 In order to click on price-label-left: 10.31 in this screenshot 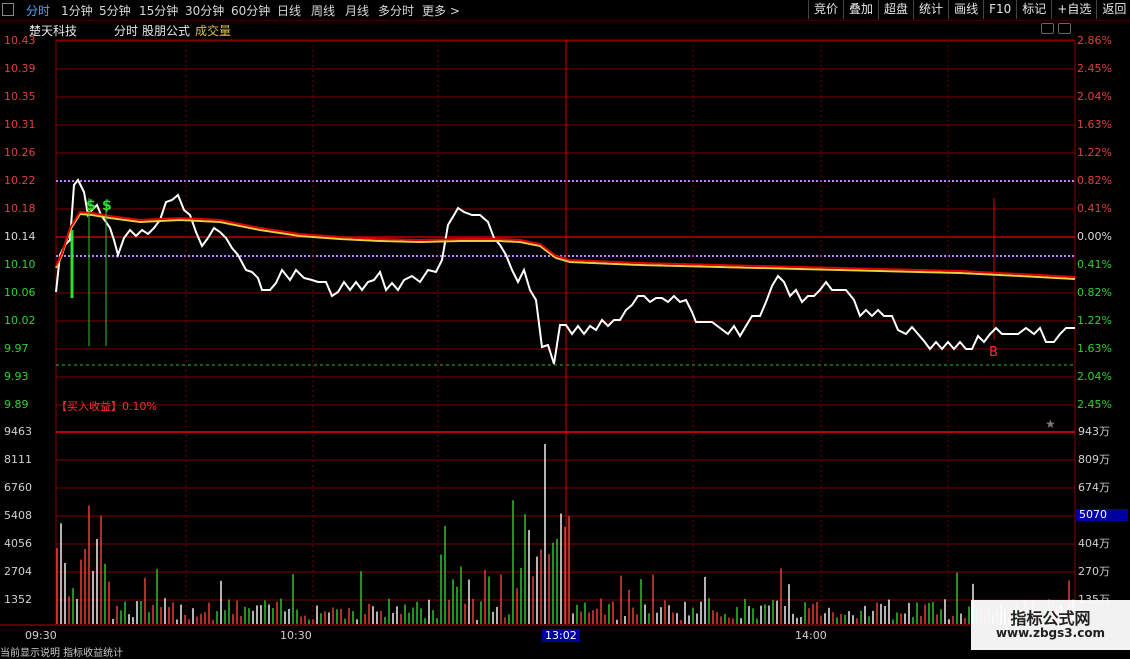, I will do `click(20, 124)`.